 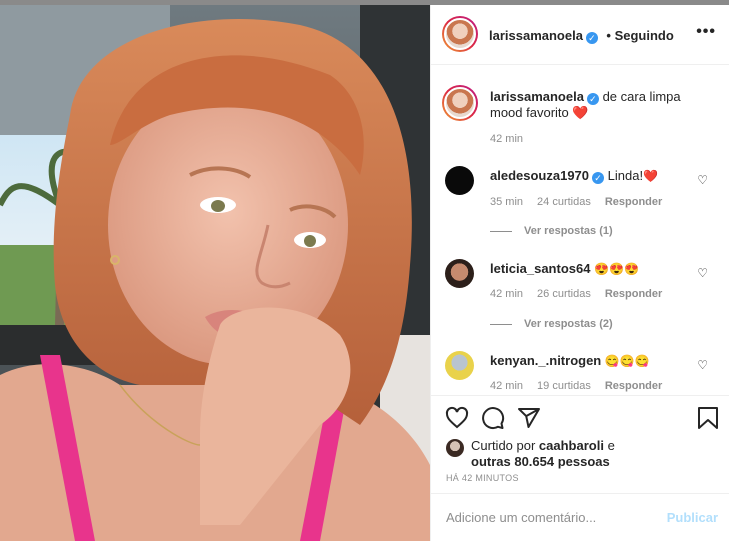 What do you see at coordinates (482, 478) in the screenshot?
I see `post-timestamp: HÁ 42 MINUTOS` at bounding box center [482, 478].